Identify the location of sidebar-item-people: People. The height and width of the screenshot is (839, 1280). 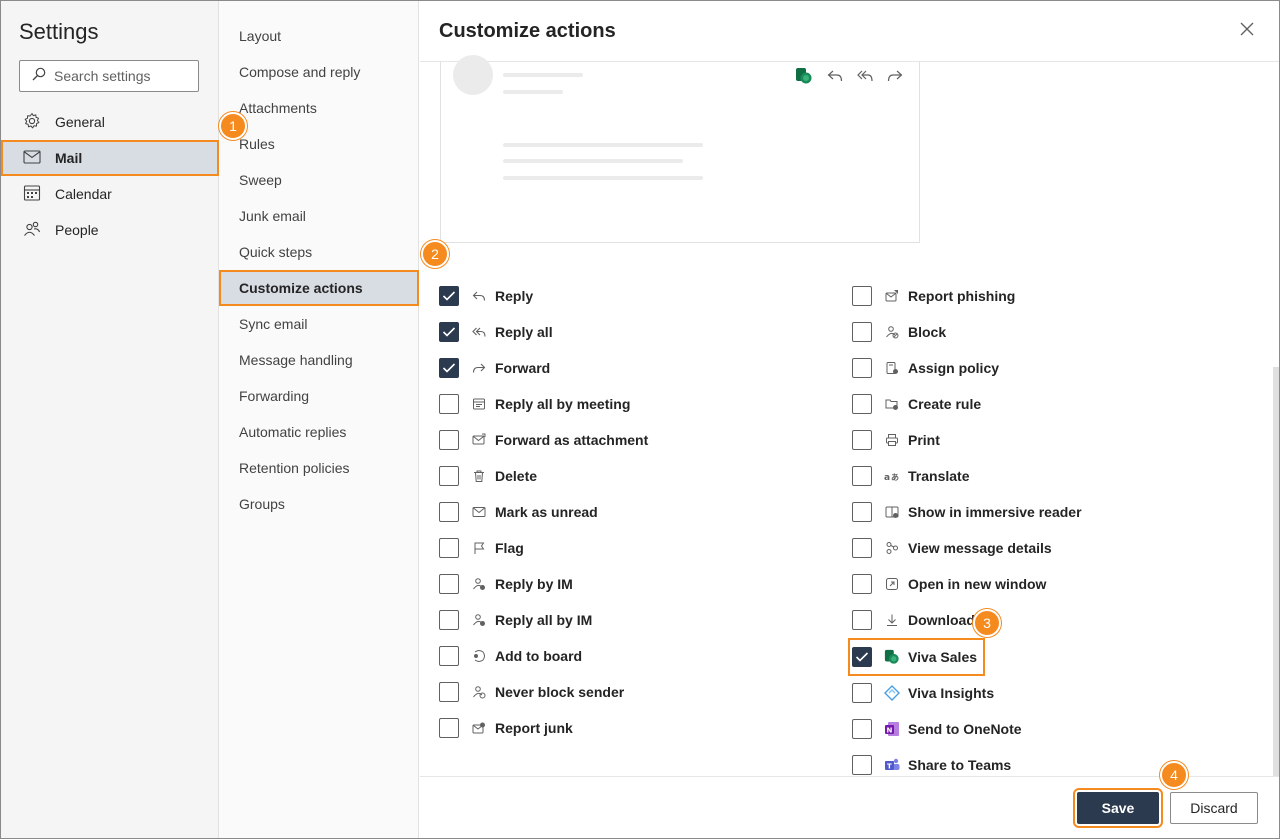
(110, 230).